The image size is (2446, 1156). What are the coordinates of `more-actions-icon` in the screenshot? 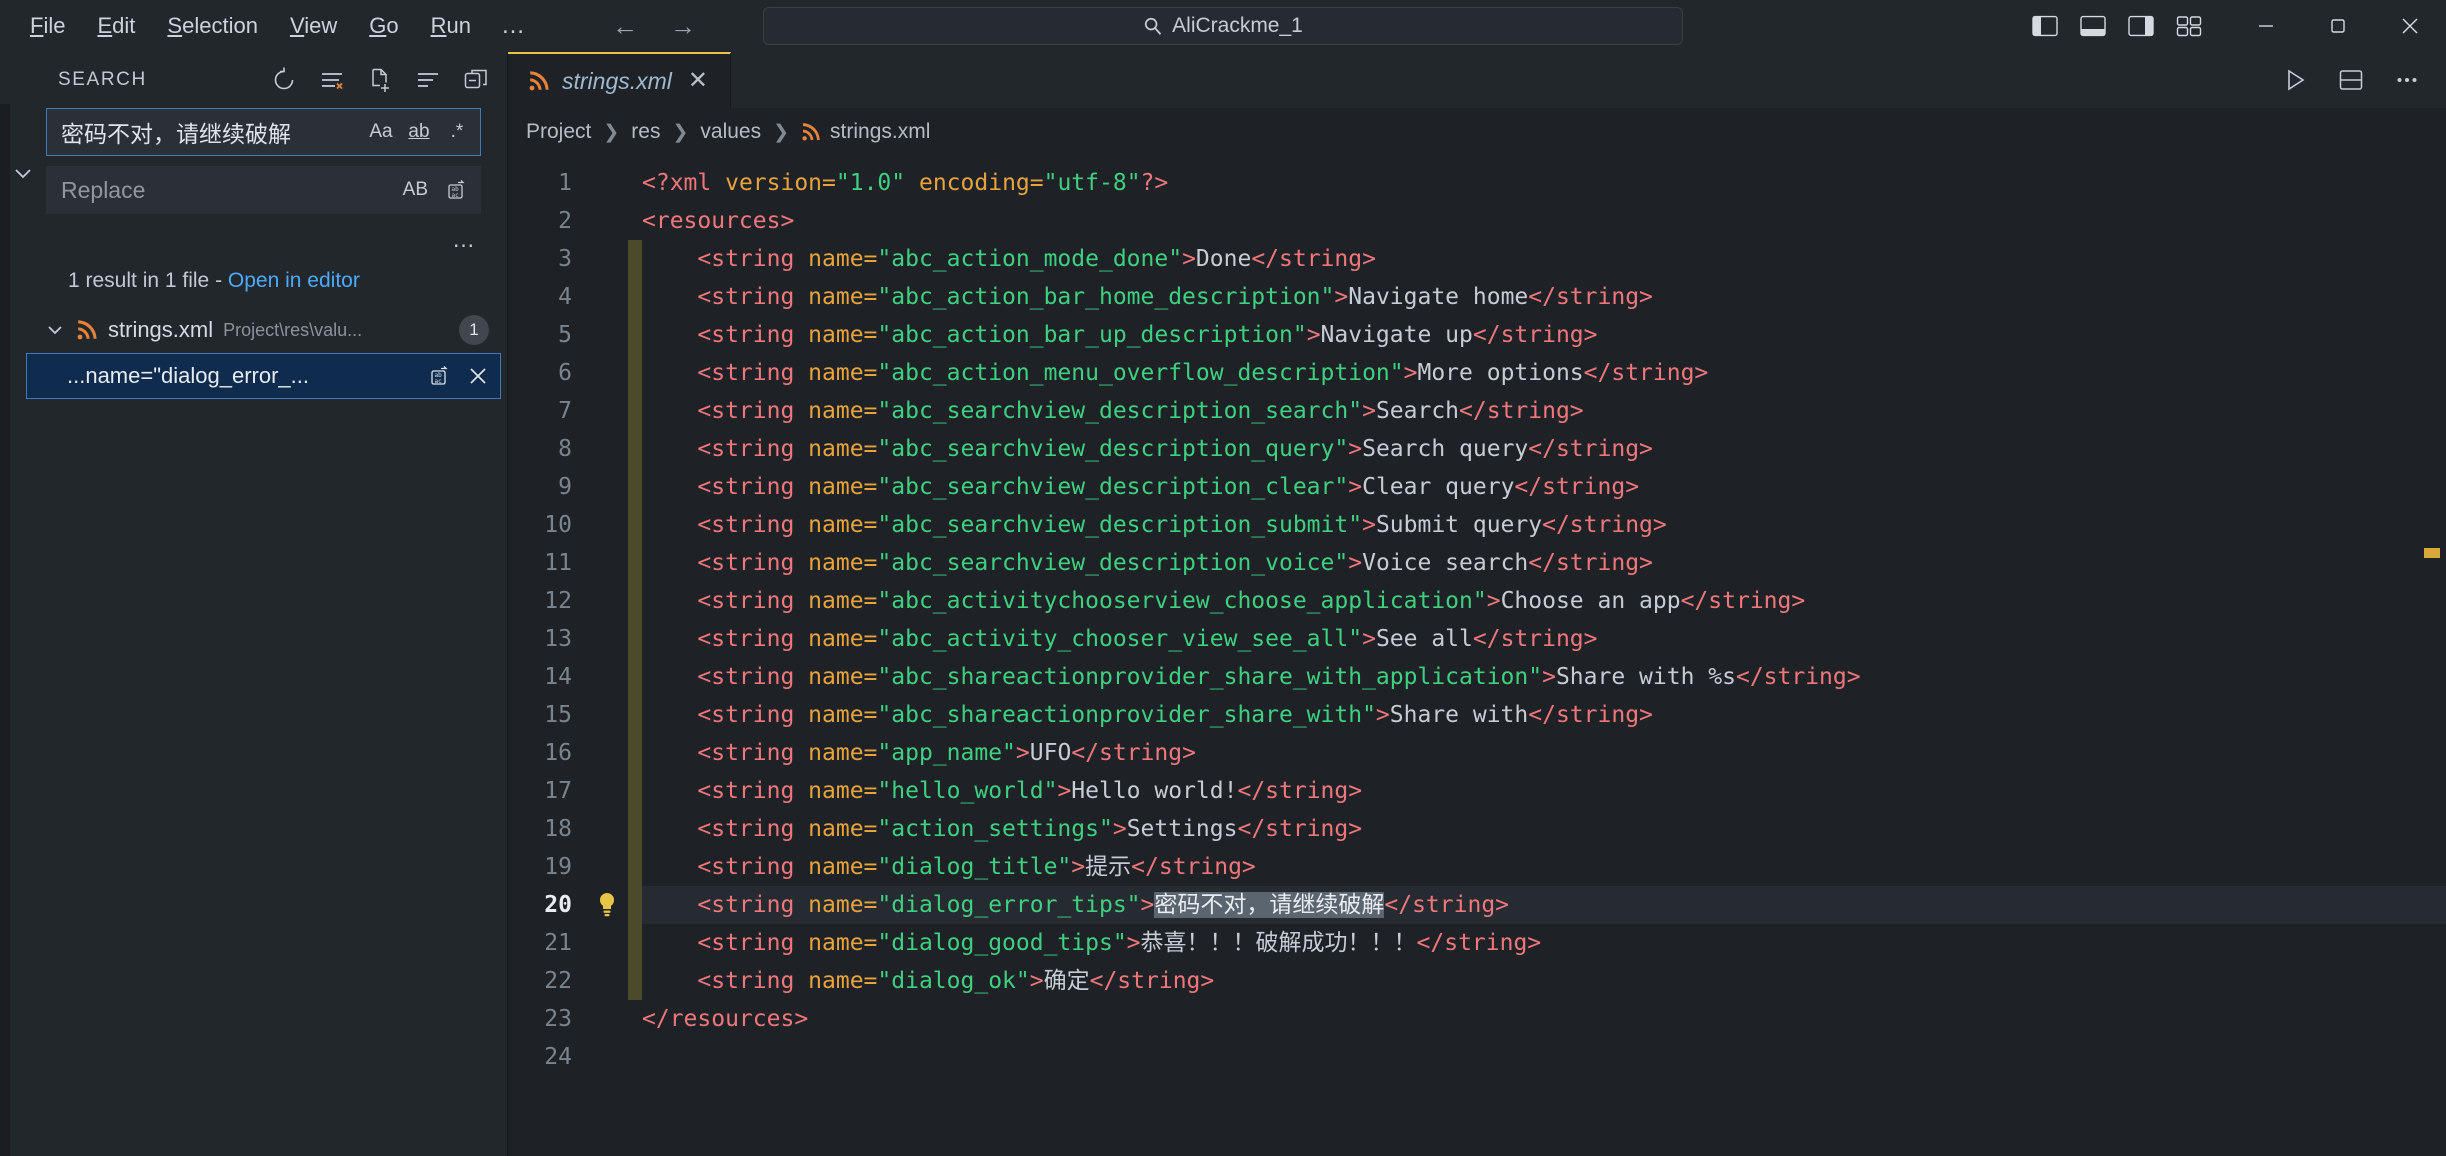 It's located at (2407, 80).